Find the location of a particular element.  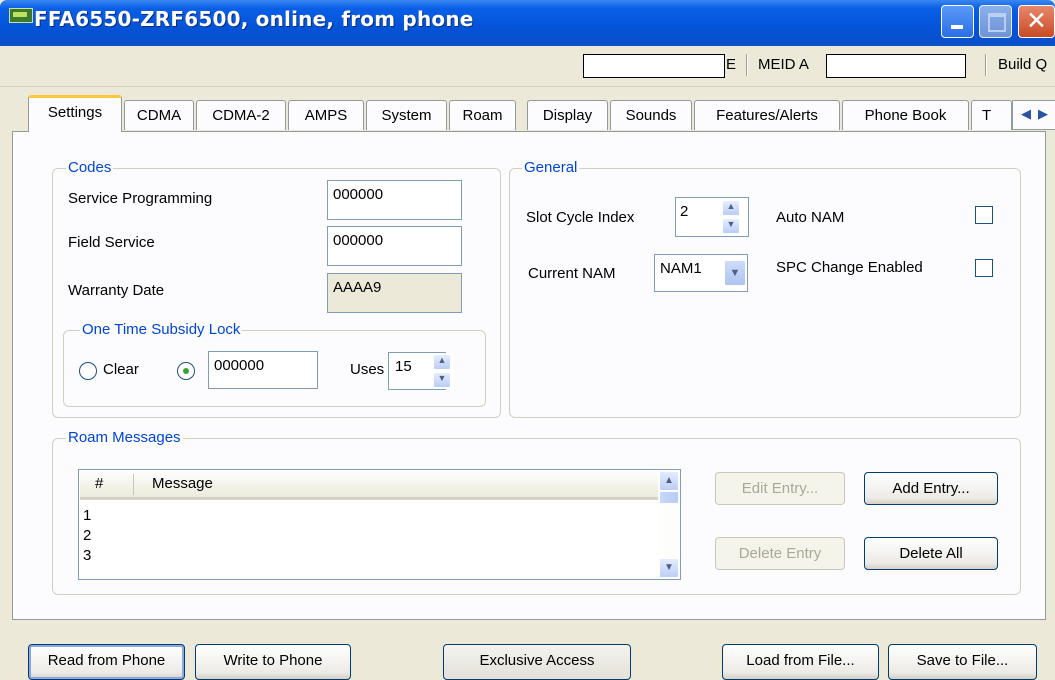

delete-entry-button: Delete Entry is located at coordinates (780, 553).